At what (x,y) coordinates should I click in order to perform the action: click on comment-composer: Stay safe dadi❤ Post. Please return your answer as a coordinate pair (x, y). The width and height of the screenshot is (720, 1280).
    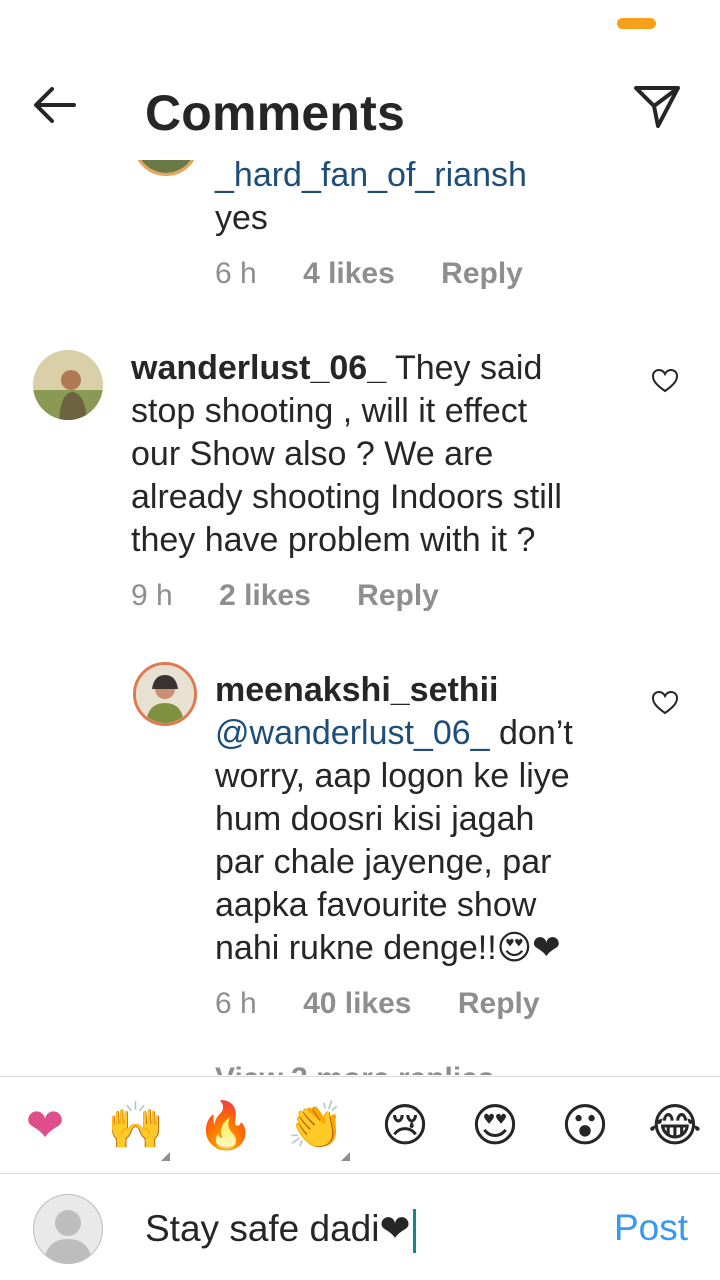
    Looking at the image, I should click on (360, 1226).